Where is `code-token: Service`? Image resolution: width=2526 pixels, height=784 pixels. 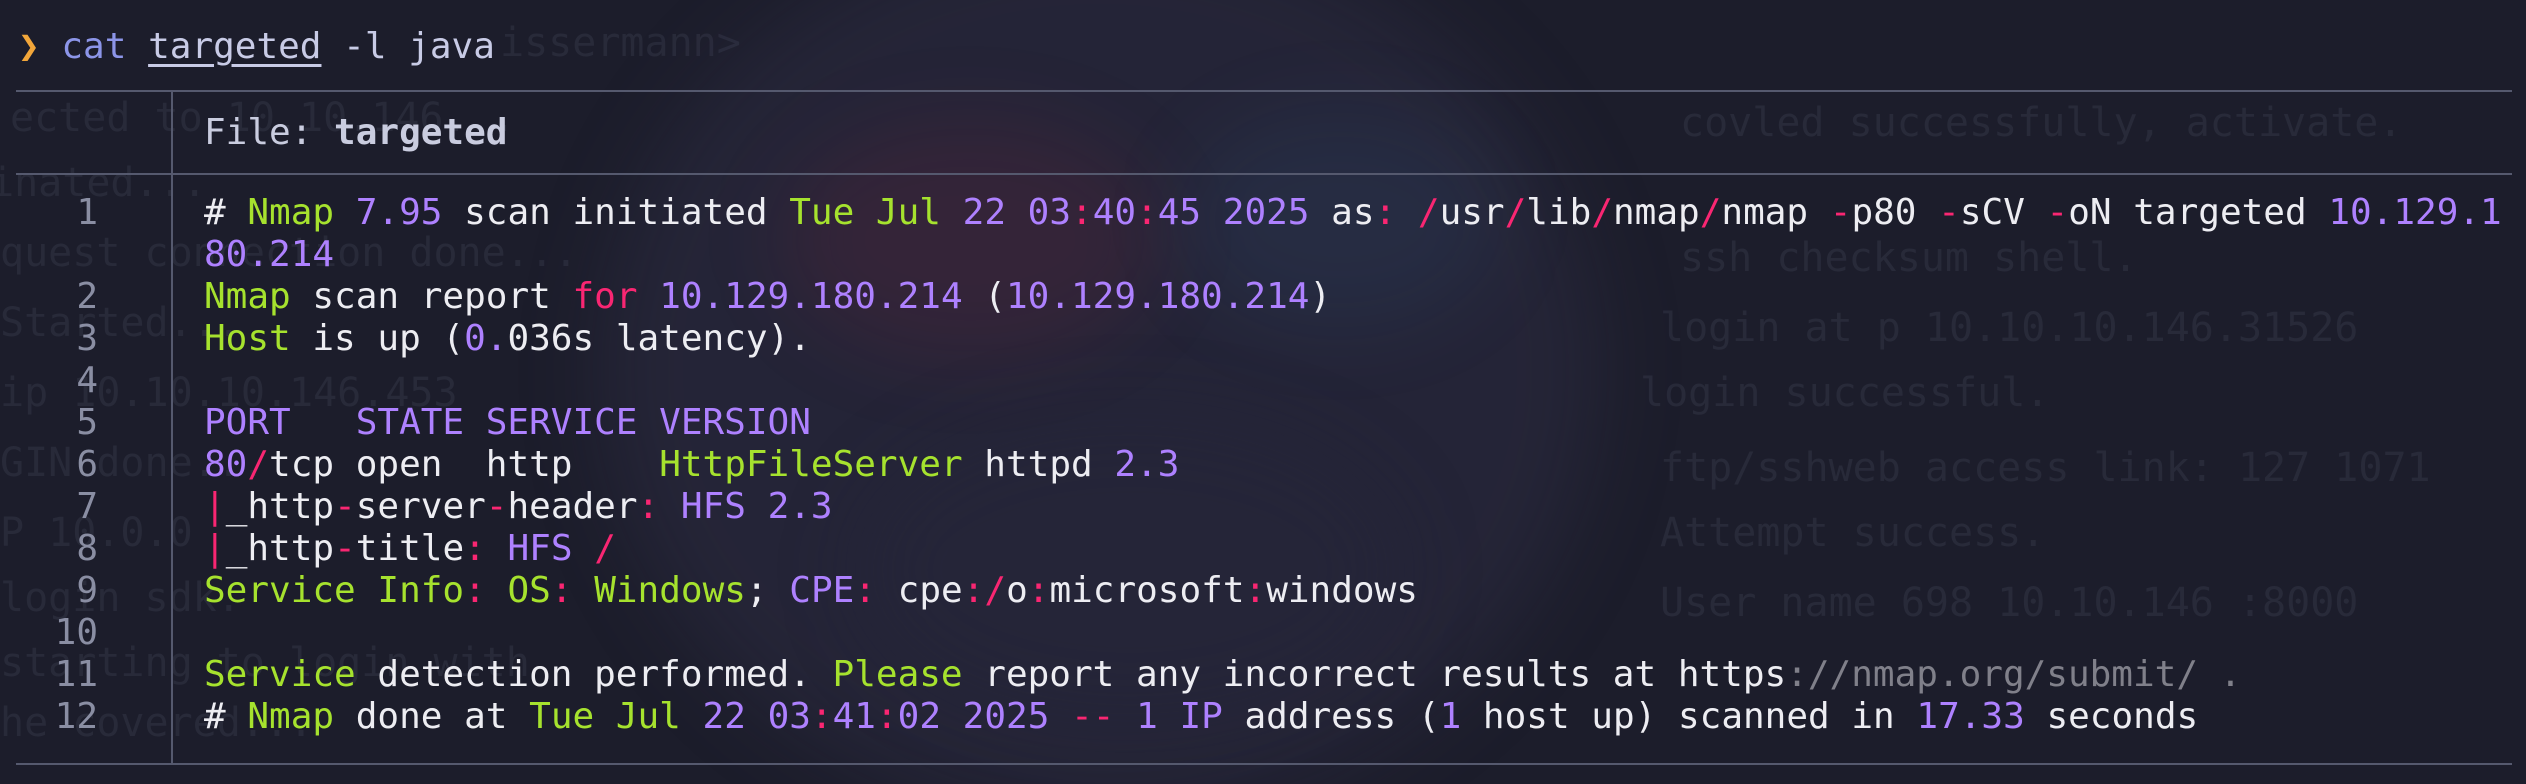
code-token: Service is located at coordinates (280, 674).